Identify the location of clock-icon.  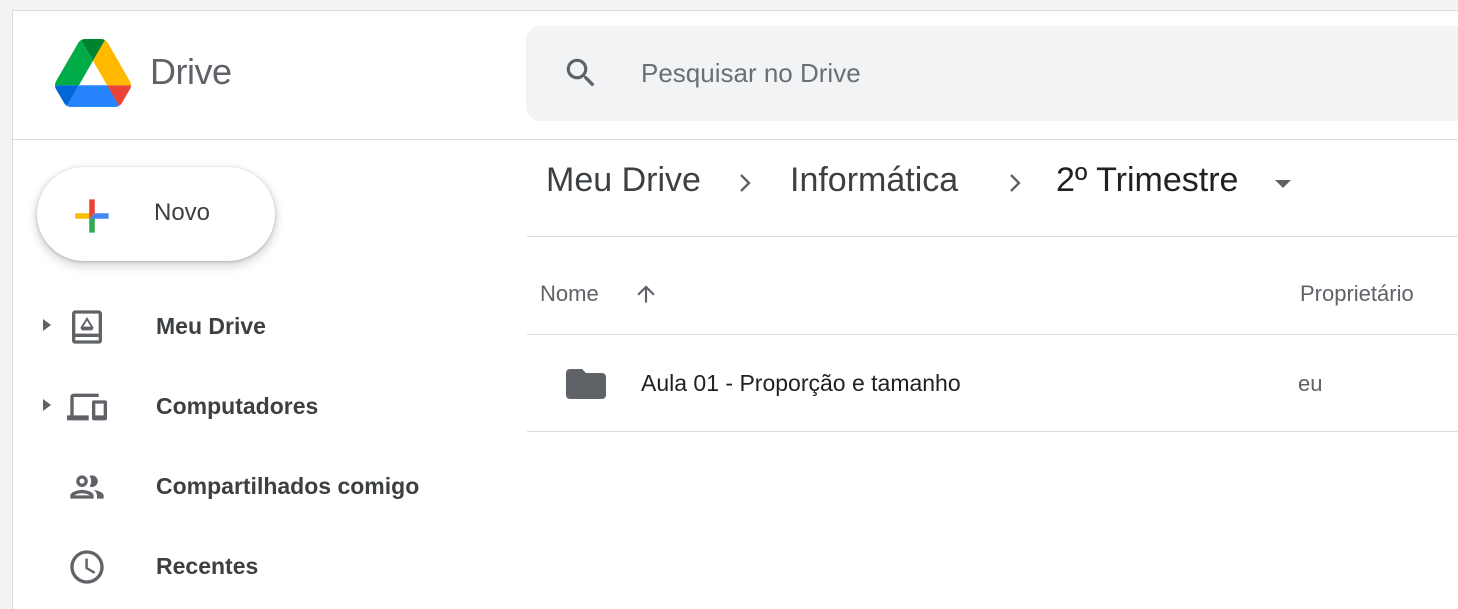
(87, 567).